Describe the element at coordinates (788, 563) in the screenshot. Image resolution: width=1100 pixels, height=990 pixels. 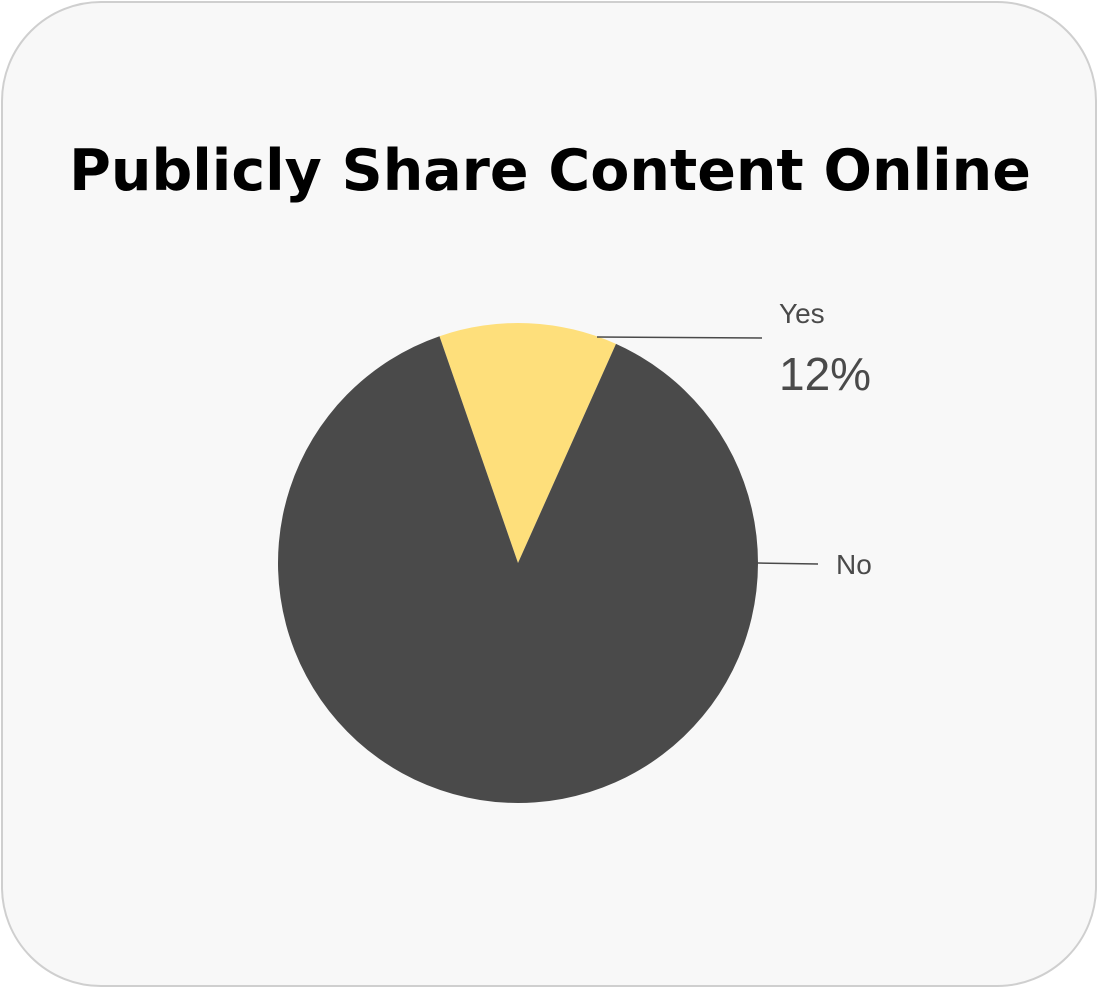
I see `leader-line-no` at that location.